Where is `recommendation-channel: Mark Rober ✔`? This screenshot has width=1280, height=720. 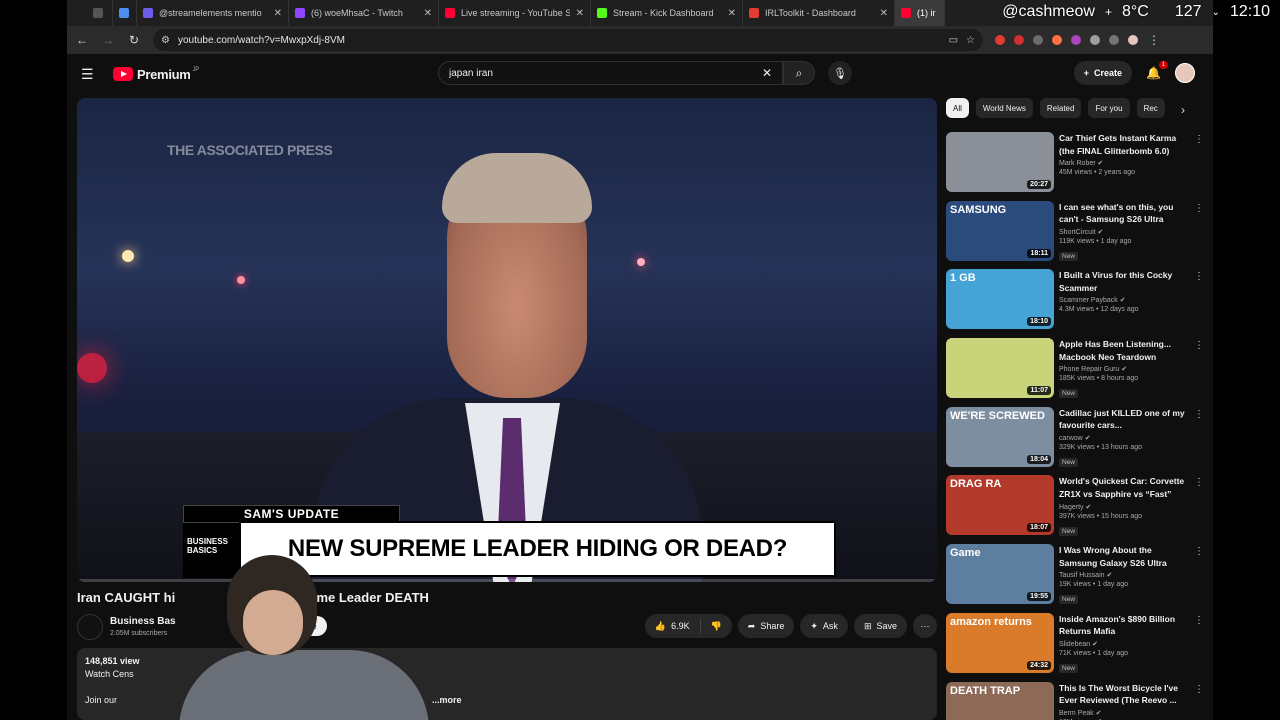
recommendation-channel: Mark Rober ✔ is located at coordinates (1124, 163).